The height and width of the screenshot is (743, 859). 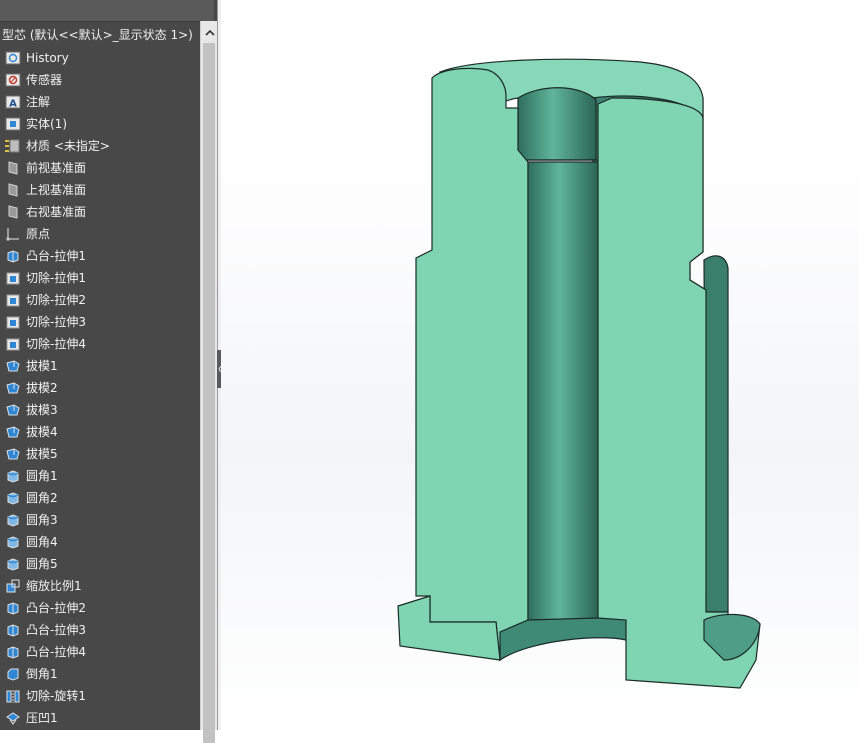 I want to click on outer-surface-lower, so click(x=716, y=434).